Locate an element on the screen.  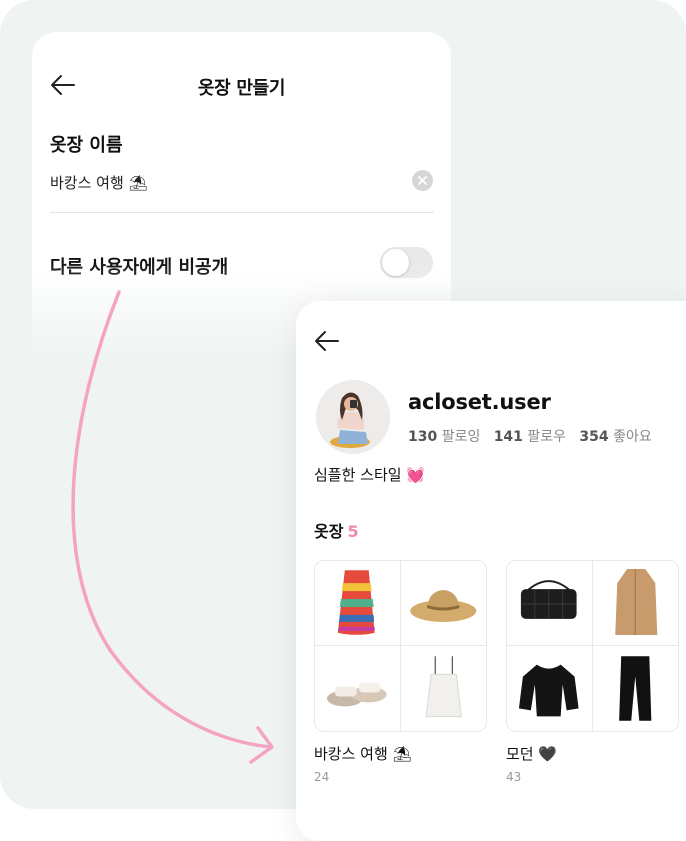
avatar-photo is located at coordinates (353, 417).